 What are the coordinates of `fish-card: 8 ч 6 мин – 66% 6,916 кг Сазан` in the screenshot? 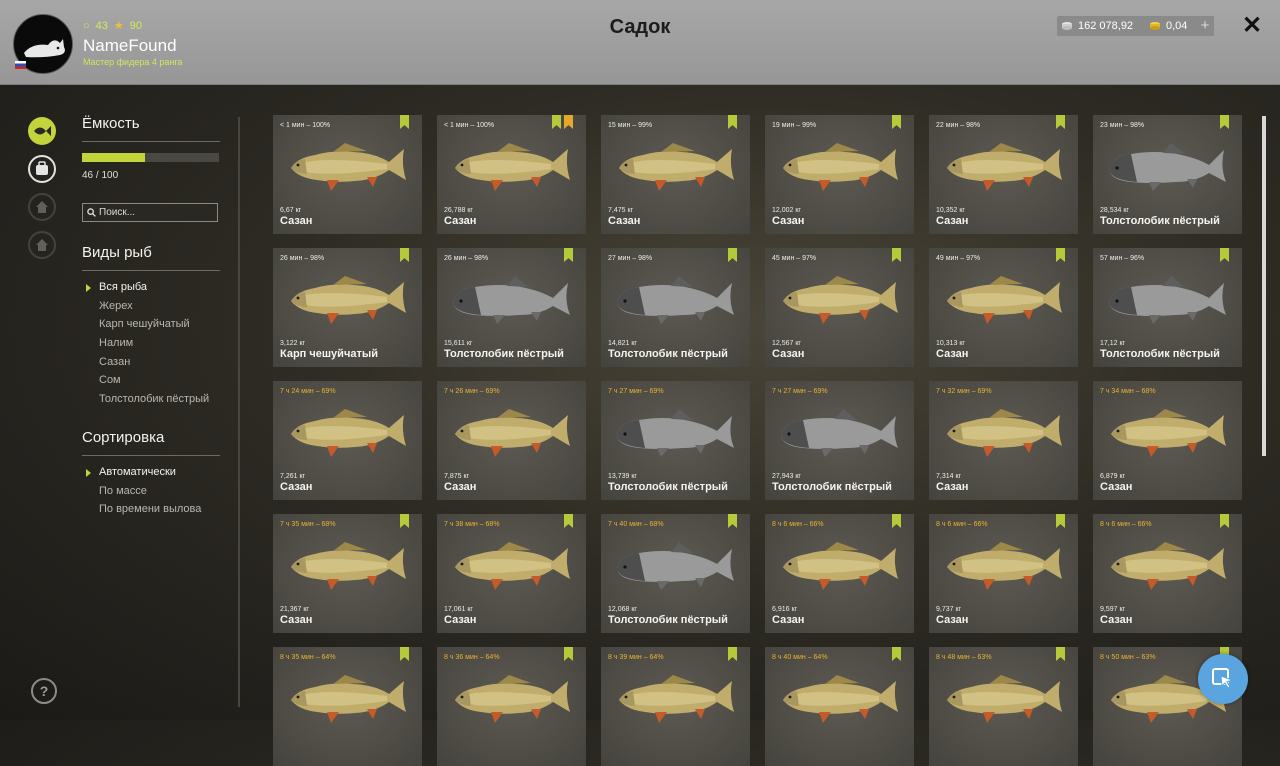 It's located at (839, 573).